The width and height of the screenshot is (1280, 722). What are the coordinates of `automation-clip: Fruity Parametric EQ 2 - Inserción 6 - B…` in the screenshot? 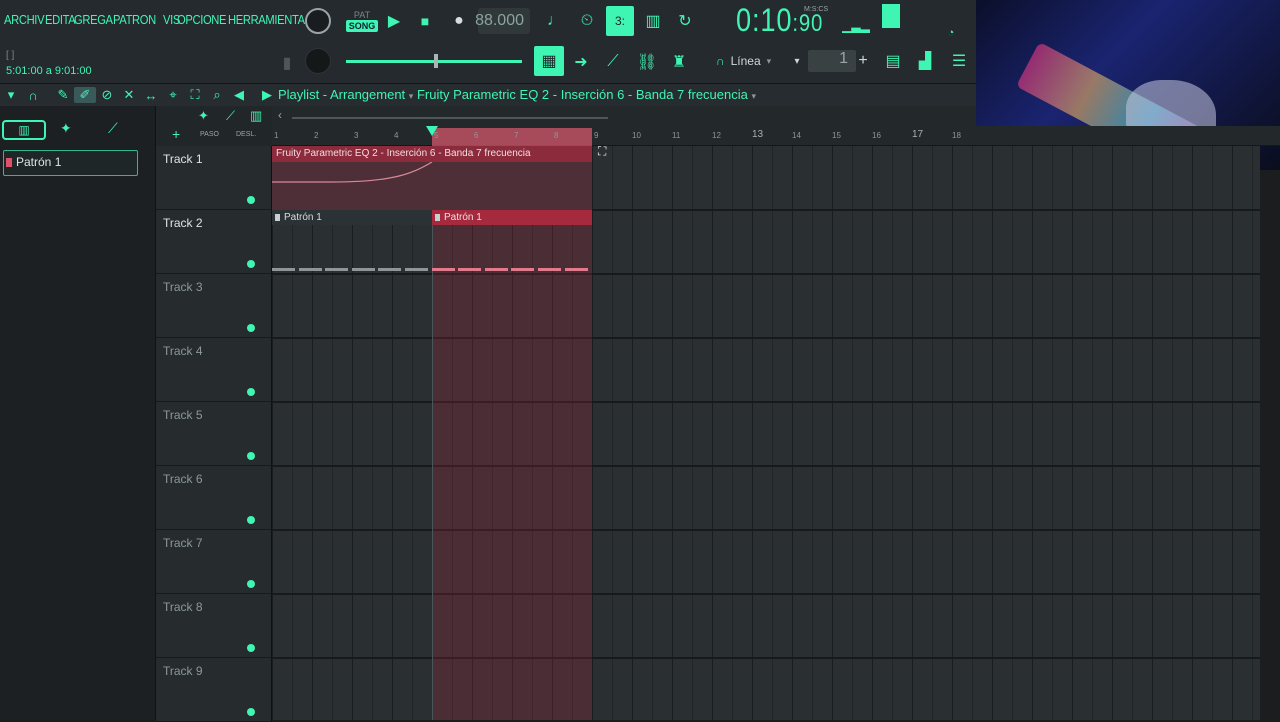 It's located at (432, 178).